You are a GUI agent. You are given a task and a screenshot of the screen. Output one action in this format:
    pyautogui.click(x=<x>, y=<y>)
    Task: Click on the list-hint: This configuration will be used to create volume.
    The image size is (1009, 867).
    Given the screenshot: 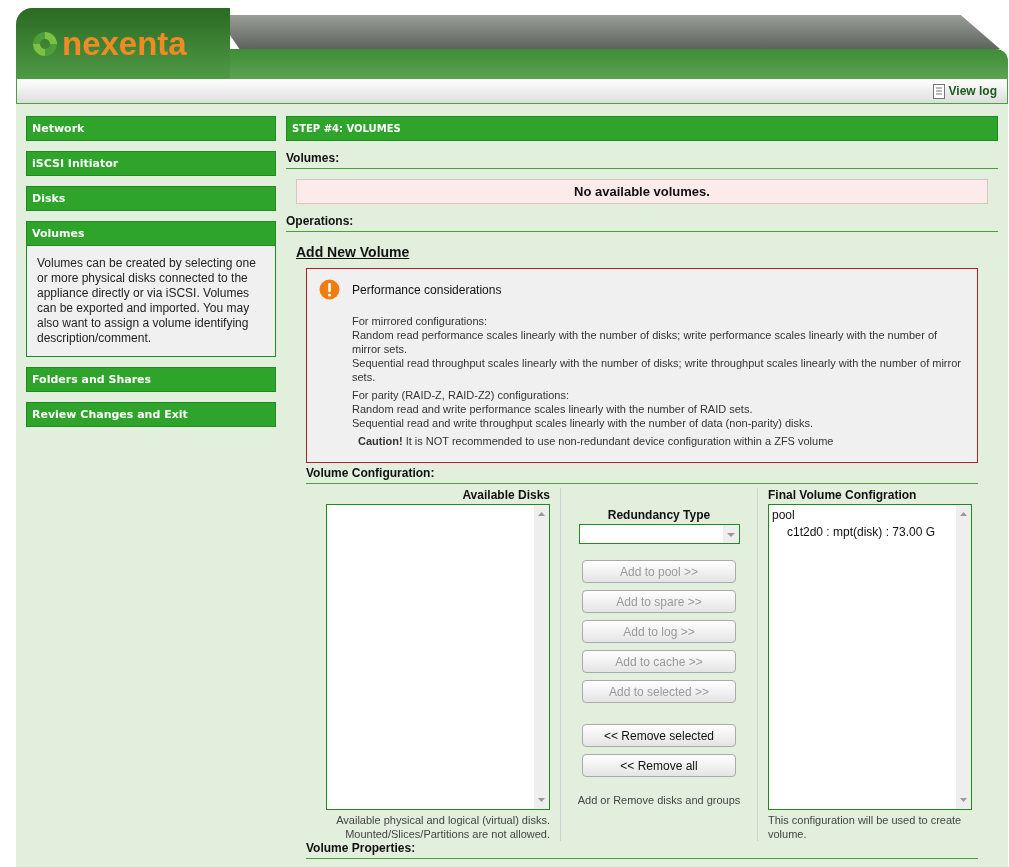 What is the action you would take?
    pyautogui.click(x=865, y=827)
    